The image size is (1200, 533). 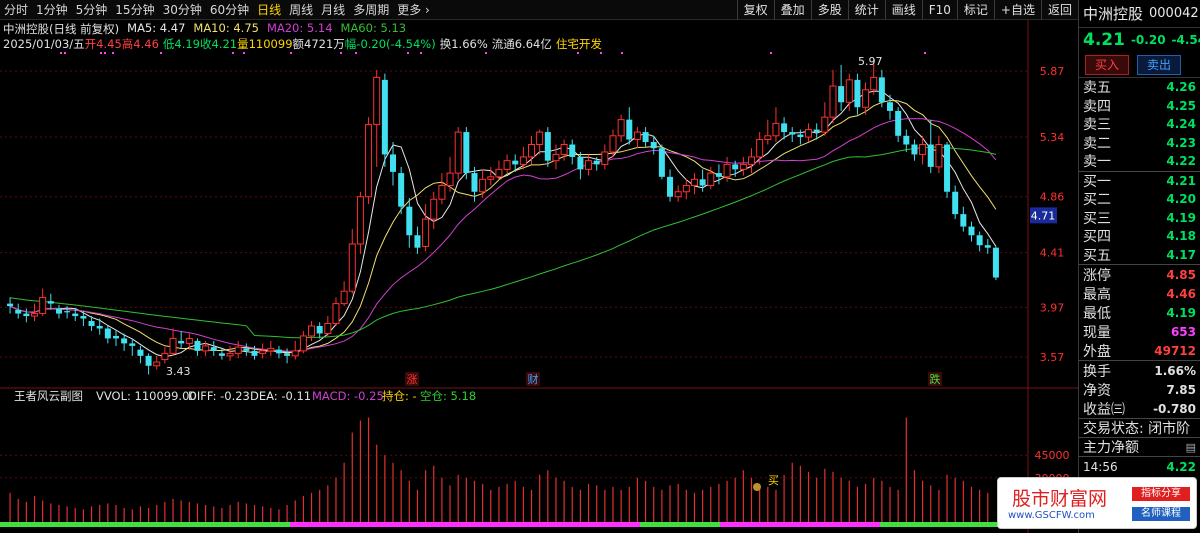 I want to click on trade-buttons: 买入 卖出, so click(x=1139, y=65).